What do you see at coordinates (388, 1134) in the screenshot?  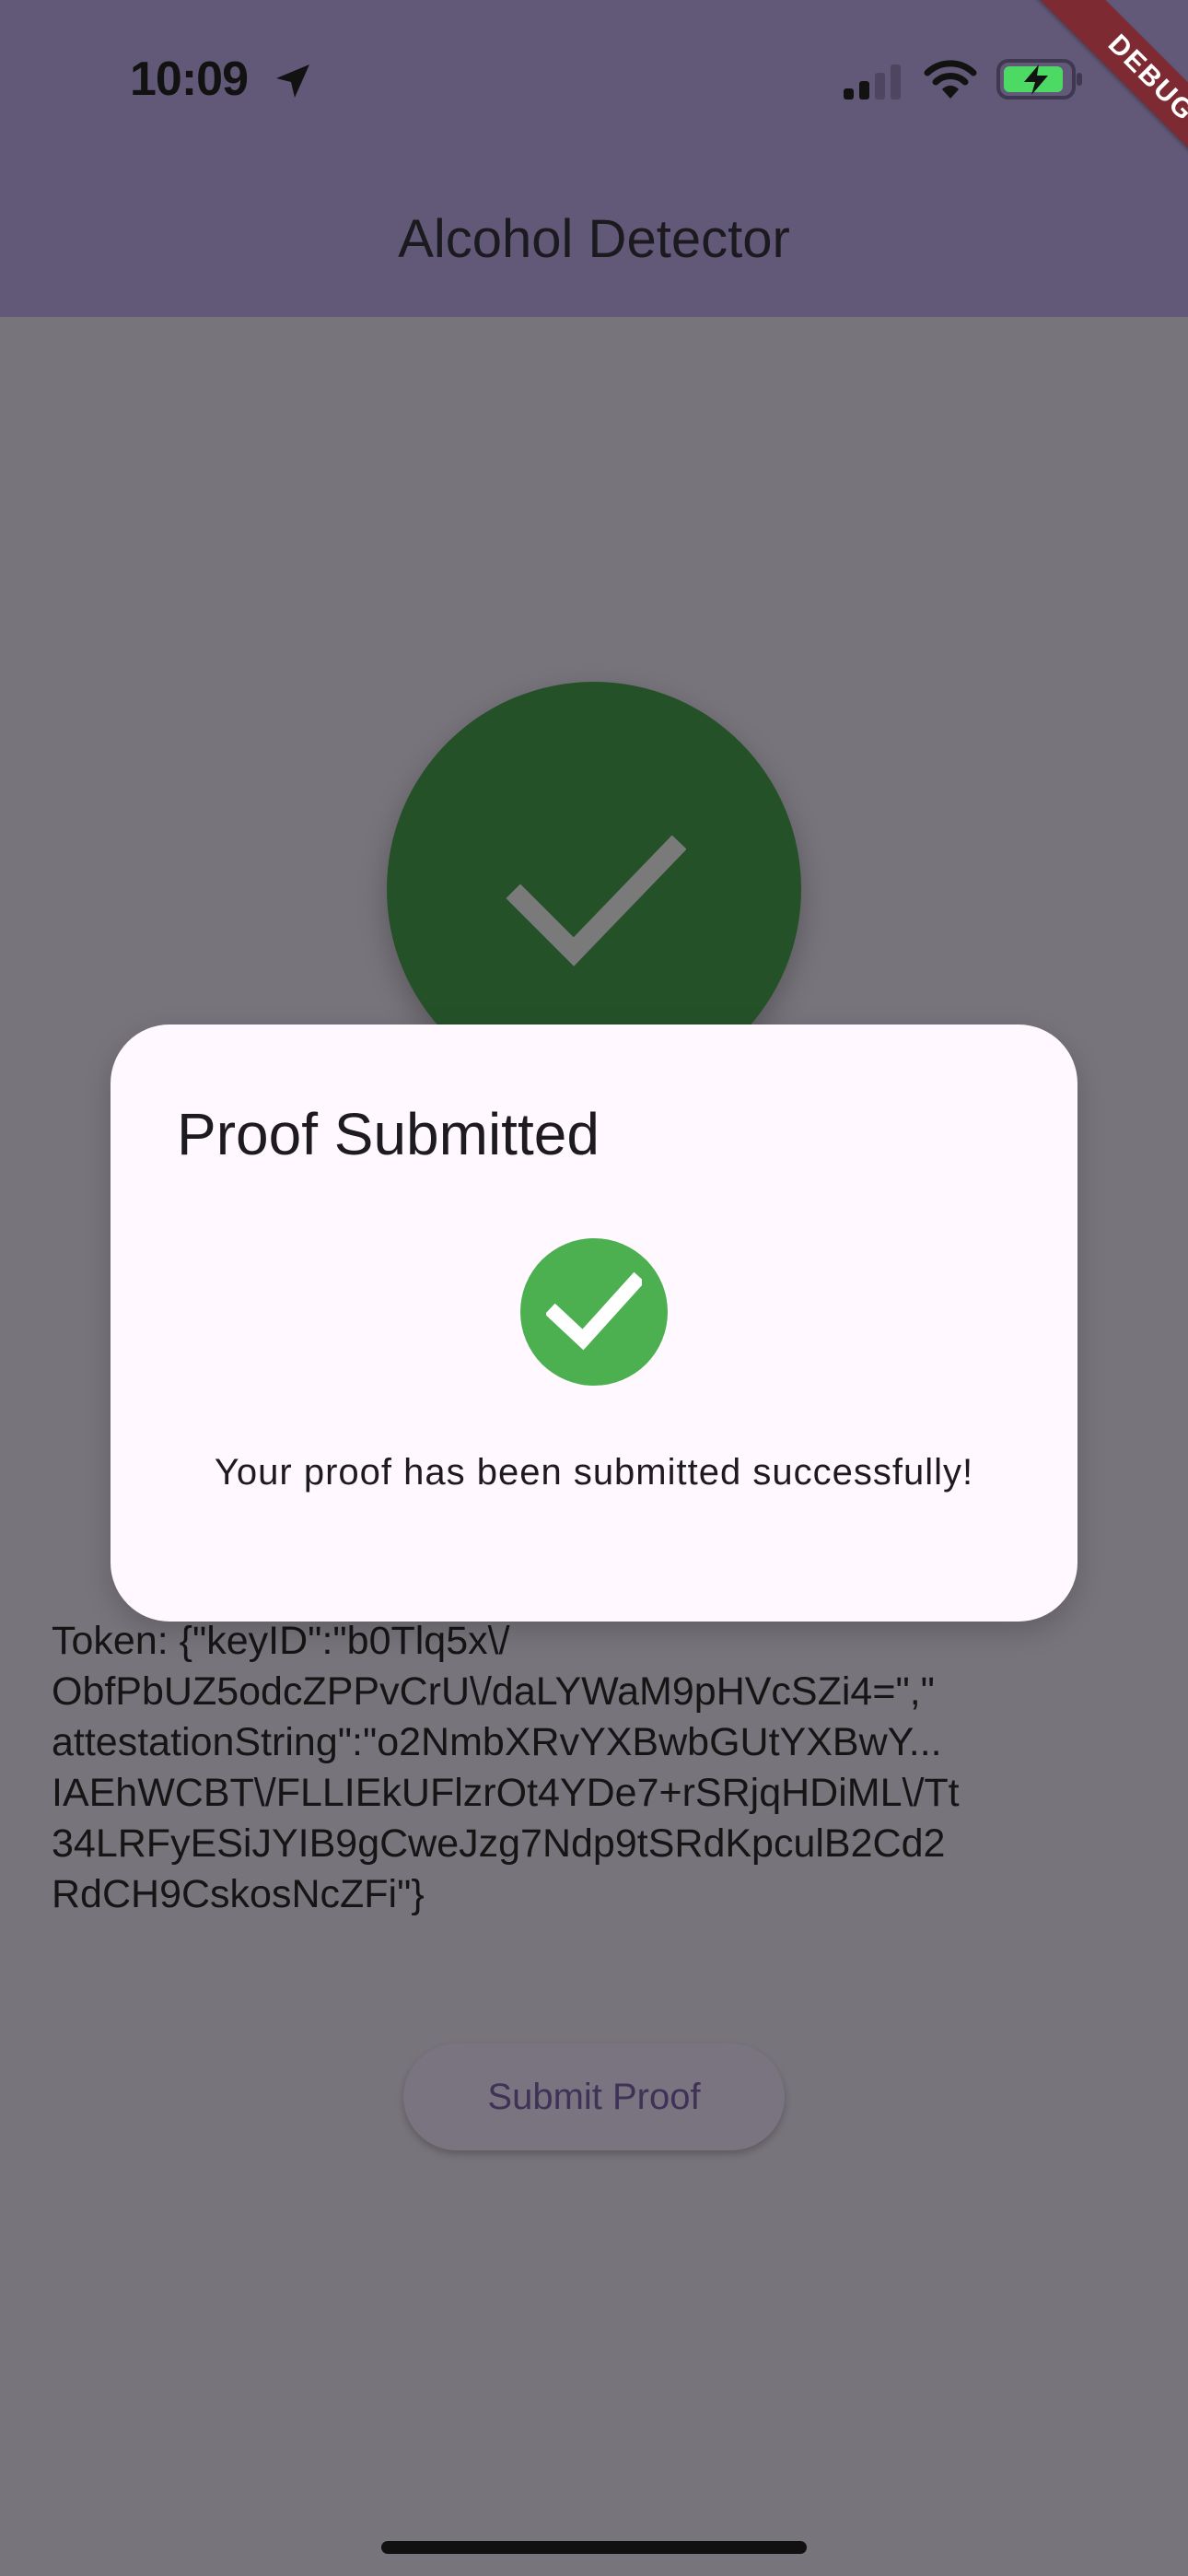 I see `dialog-title: Proof Submitted` at bounding box center [388, 1134].